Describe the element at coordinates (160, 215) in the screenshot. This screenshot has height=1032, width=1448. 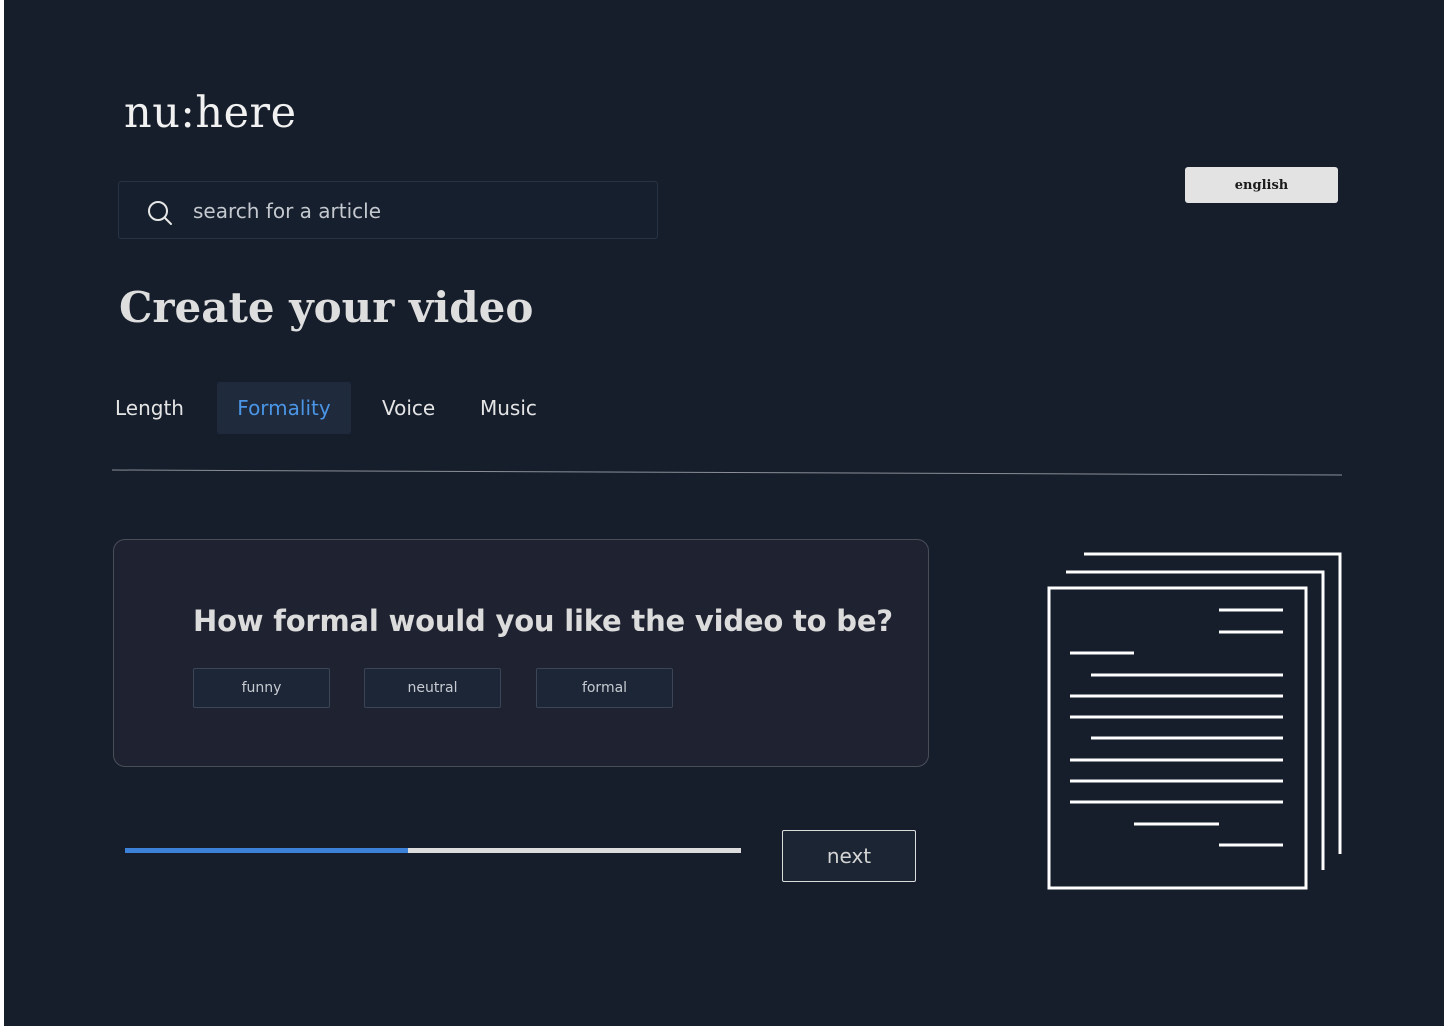
I see `search-icon` at that location.